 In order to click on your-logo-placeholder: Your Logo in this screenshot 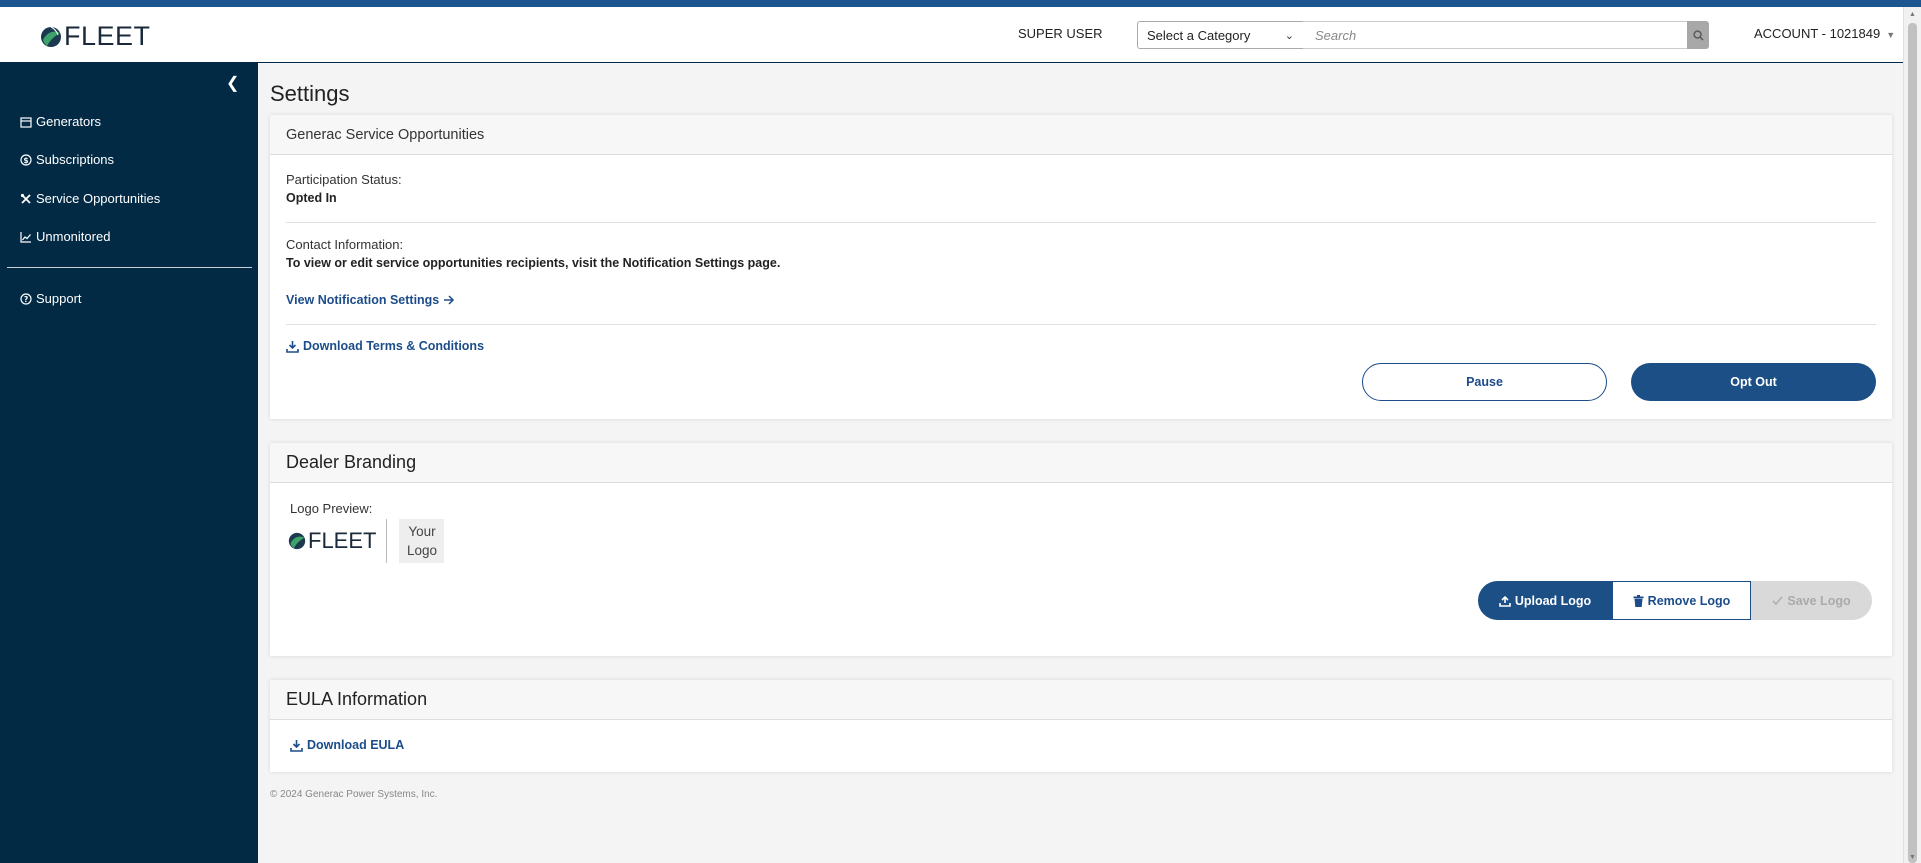, I will do `click(422, 541)`.